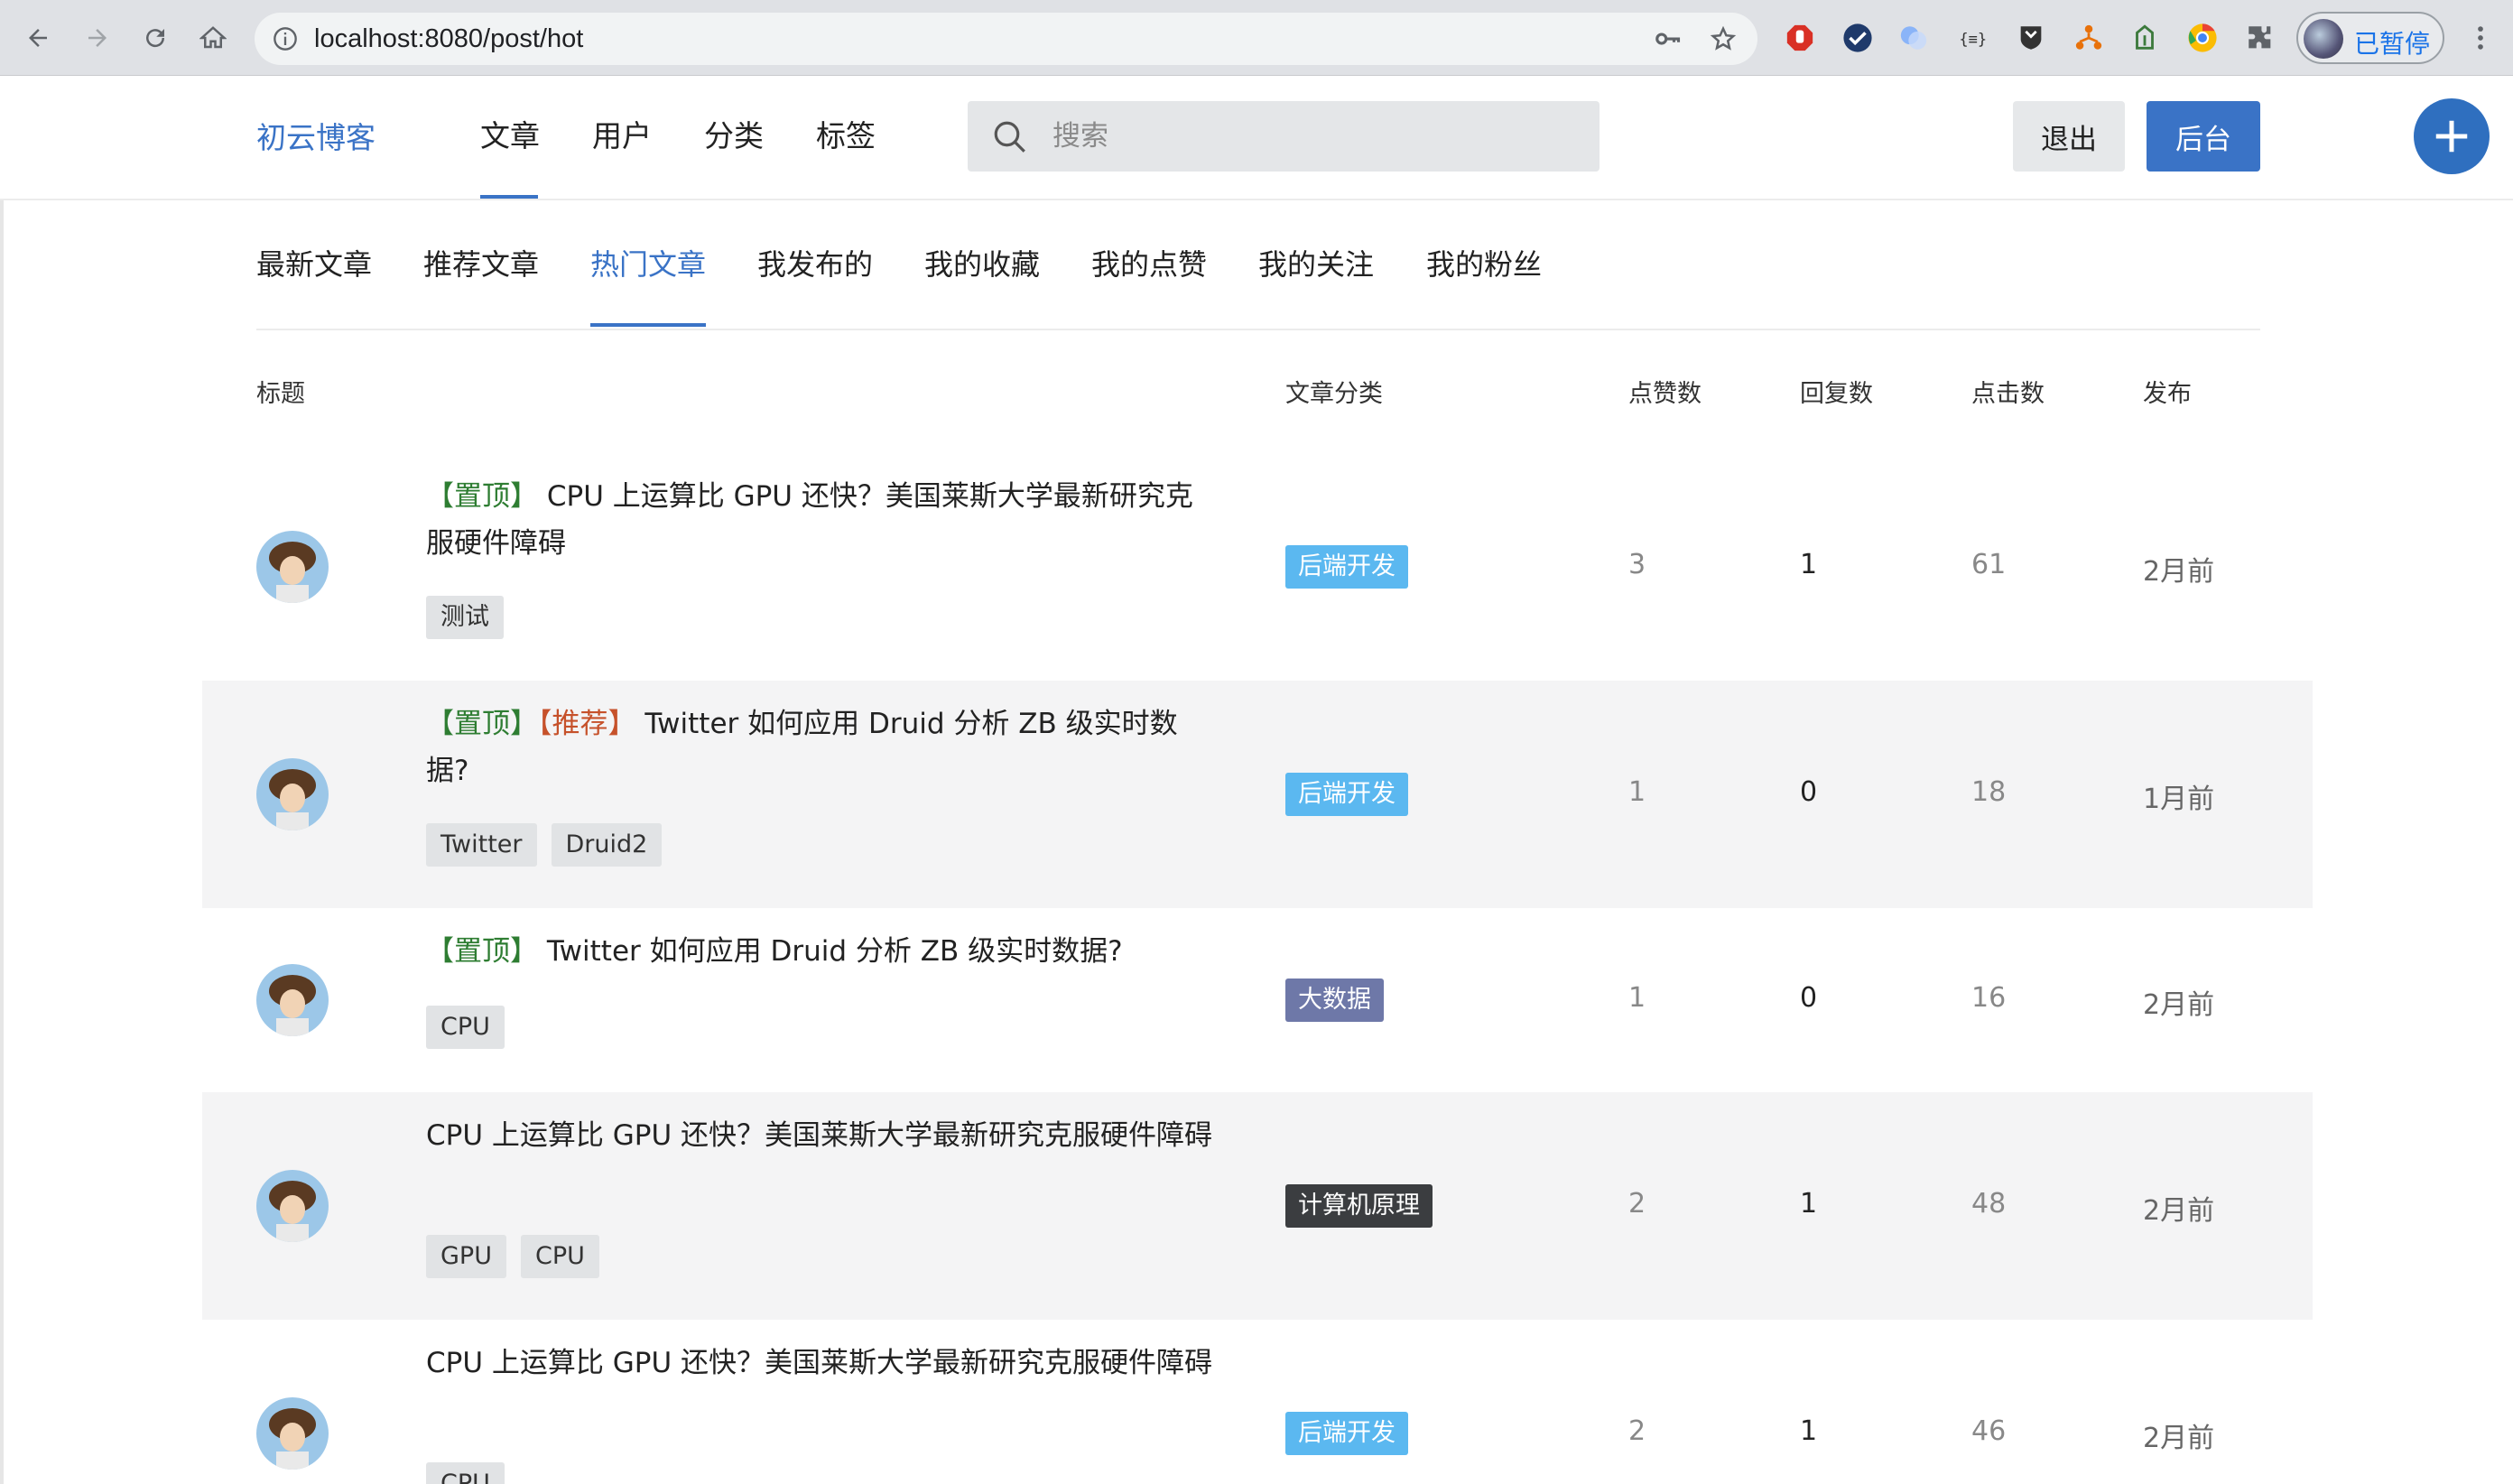  I want to click on post-tag: 测试, so click(465, 618).